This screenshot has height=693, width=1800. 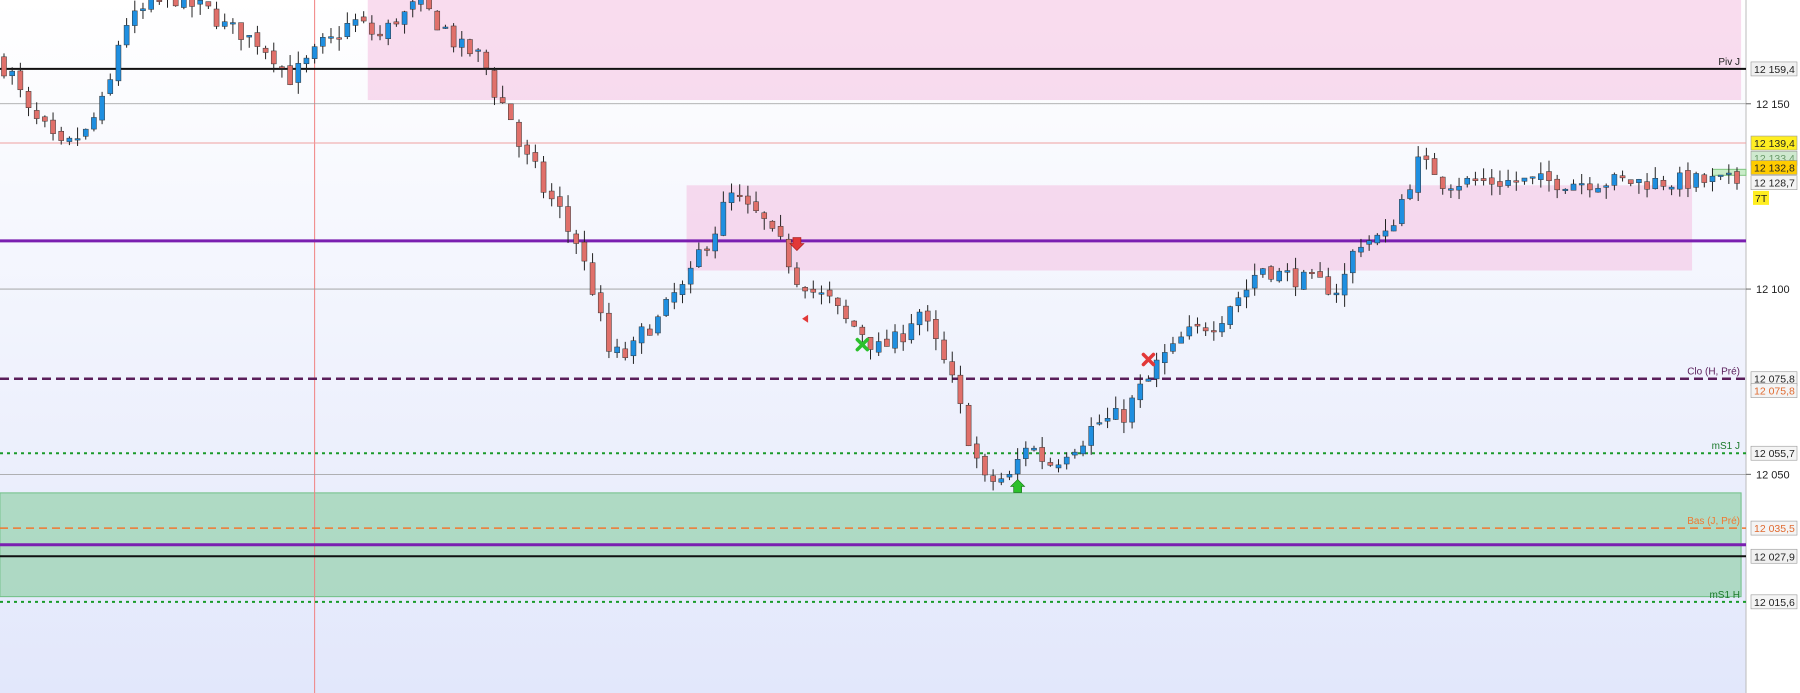 I want to click on level-name-11: Bas (J, Pré), so click(x=1713, y=521).